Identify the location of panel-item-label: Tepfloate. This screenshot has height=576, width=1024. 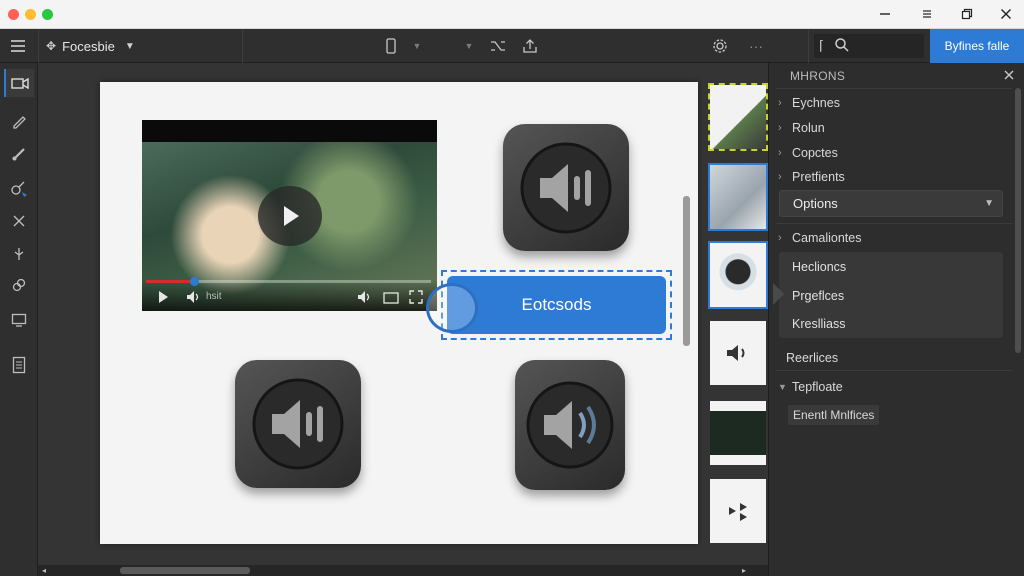
(817, 387).